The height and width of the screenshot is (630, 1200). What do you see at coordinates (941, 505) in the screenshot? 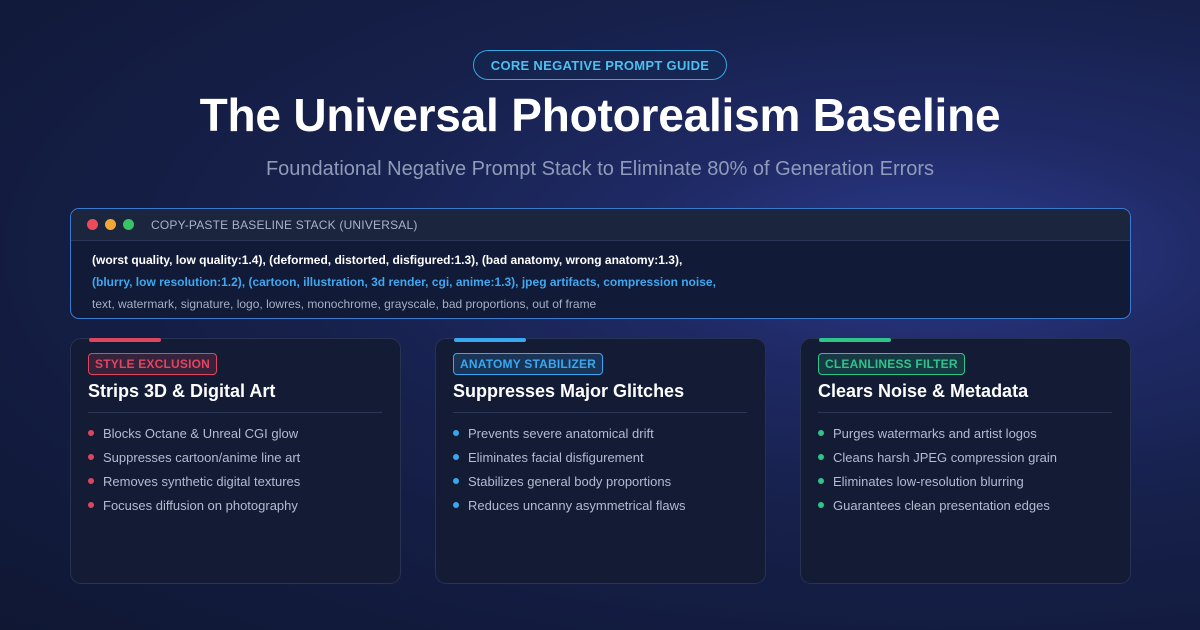
I see `list-item-text: Guarantees clean presentation edges` at bounding box center [941, 505].